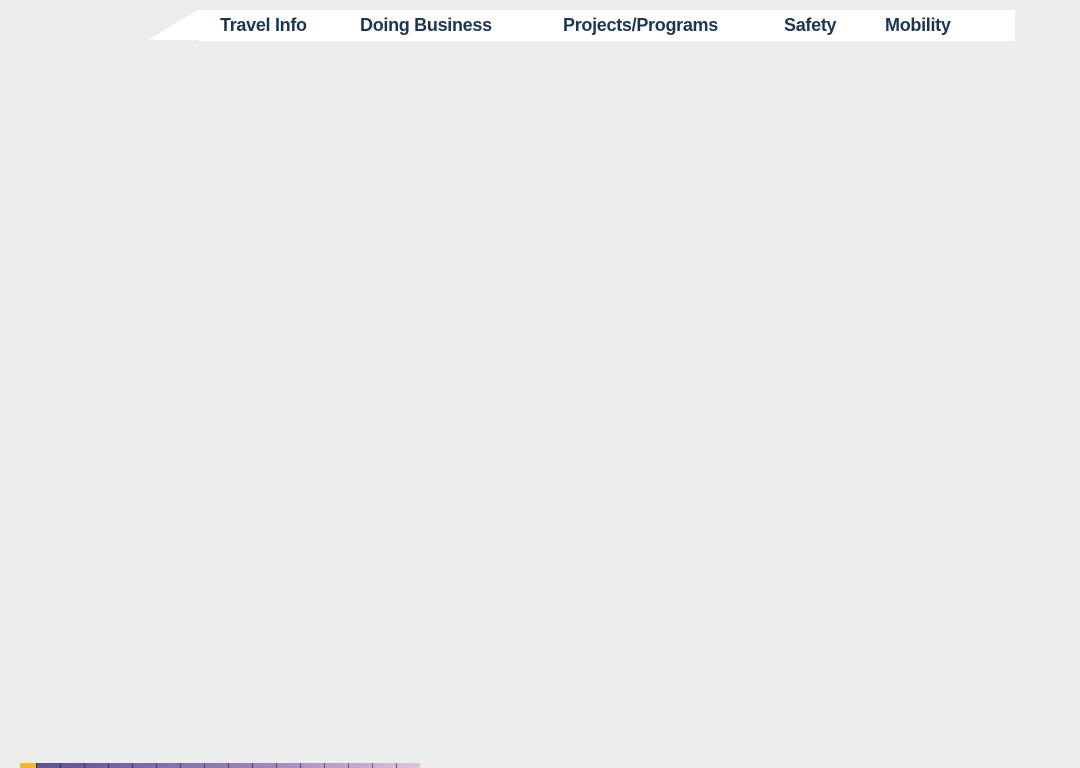 The height and width of the screenshot is (768, 1080). What do you see at coordinates (228, 765) in the screenshot?
I see `hero-image-texture` at bounding box center [228, 765].